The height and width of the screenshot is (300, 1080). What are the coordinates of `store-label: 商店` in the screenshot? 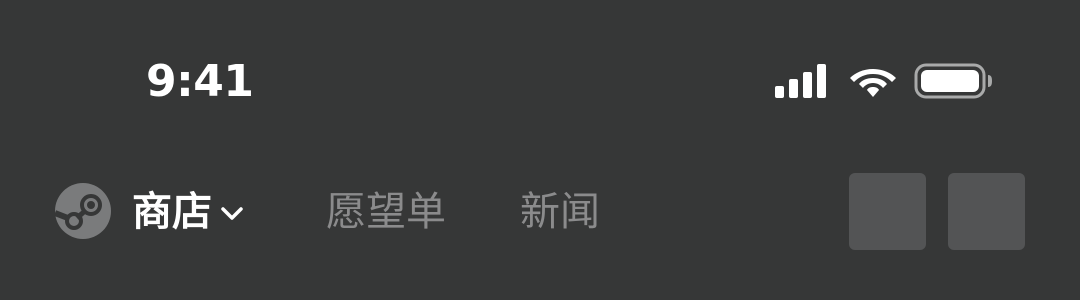 It's located at (172, 212).